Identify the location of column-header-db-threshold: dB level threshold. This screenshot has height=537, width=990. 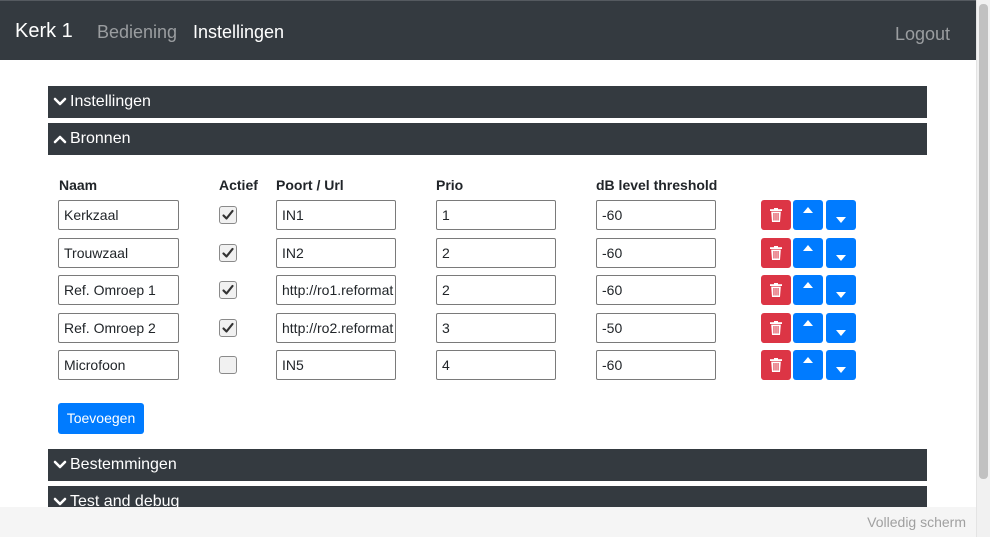
(657, 185).